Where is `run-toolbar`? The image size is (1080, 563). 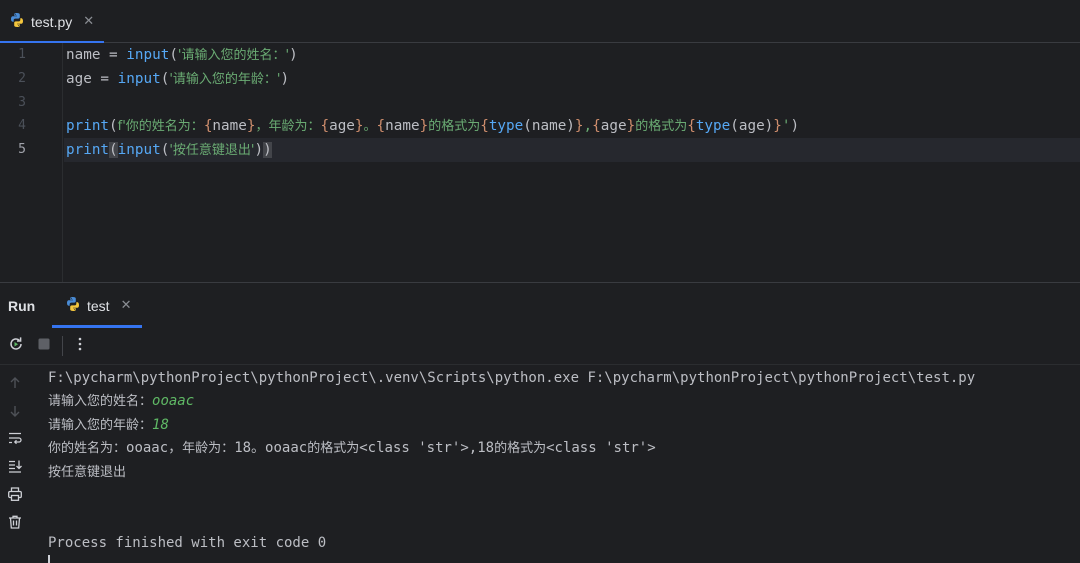
run-toolbar is located at coordinates (540, 346).